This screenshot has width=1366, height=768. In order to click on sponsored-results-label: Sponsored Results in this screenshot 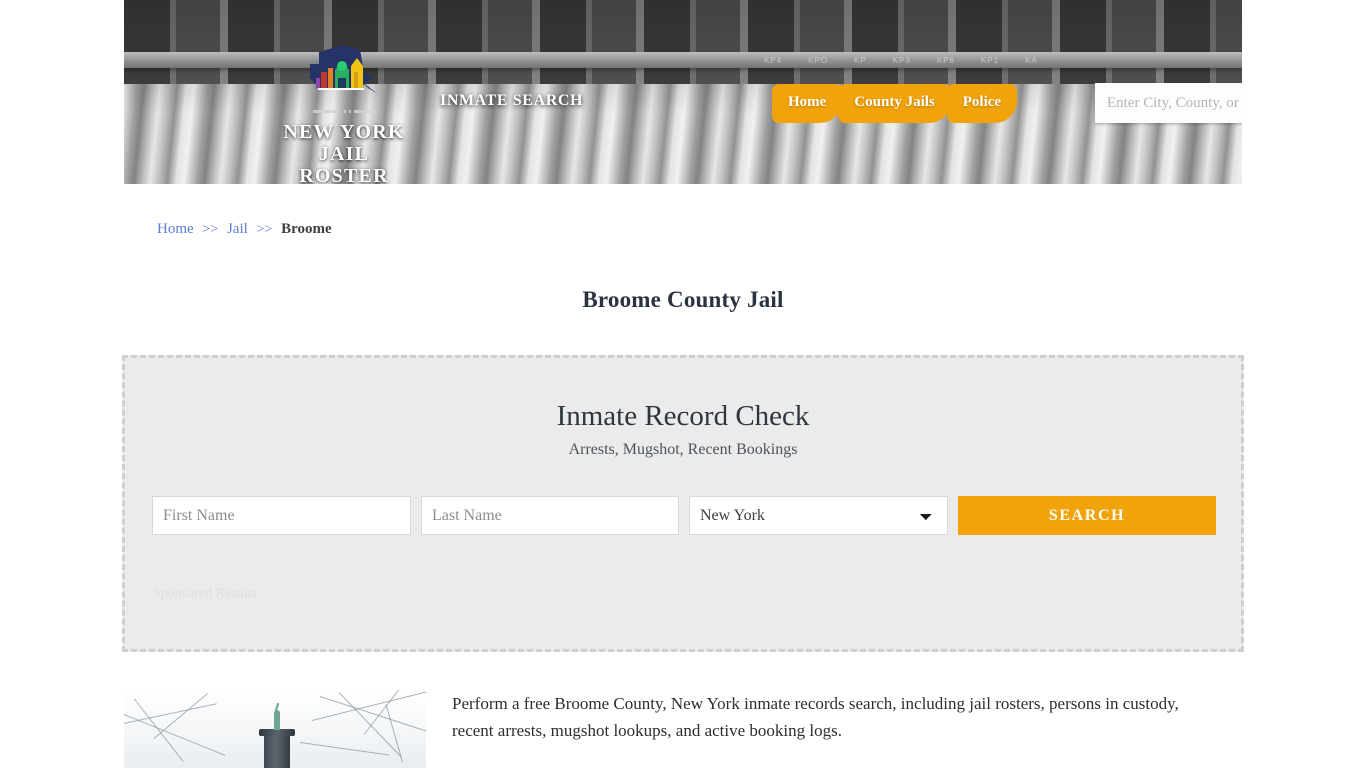, I will do `click(205, 593)`.